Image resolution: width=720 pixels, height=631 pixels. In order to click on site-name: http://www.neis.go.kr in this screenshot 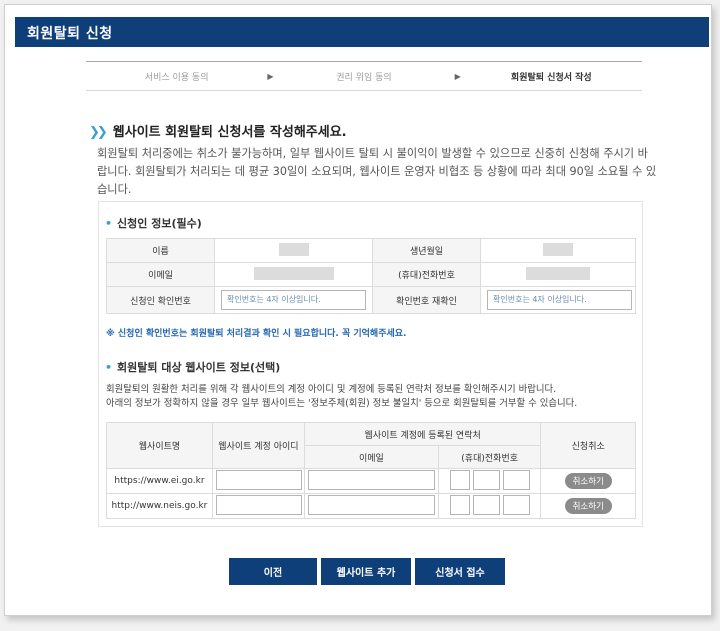, I will do `click(159, 506)`.